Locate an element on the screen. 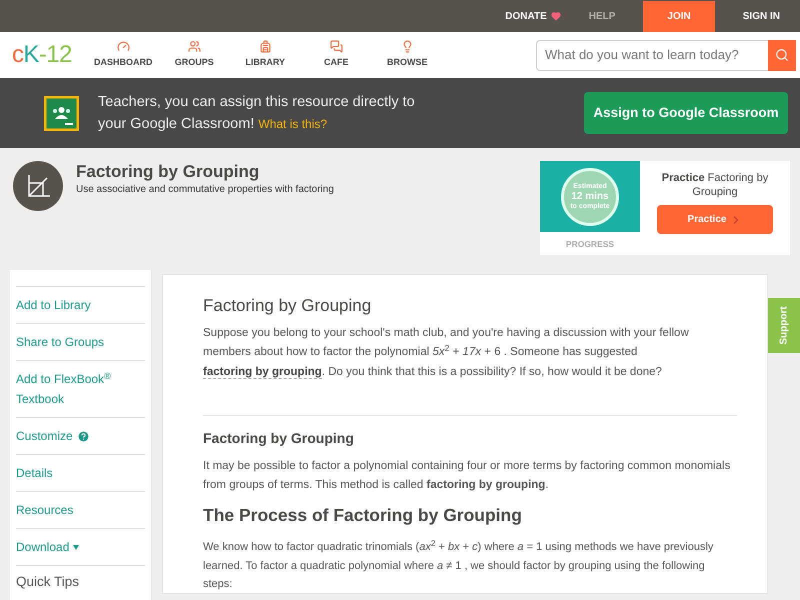 The height and width of the screenshot is (600, 800). estimate-text: 12 mins is located at coordinates (590, 196).